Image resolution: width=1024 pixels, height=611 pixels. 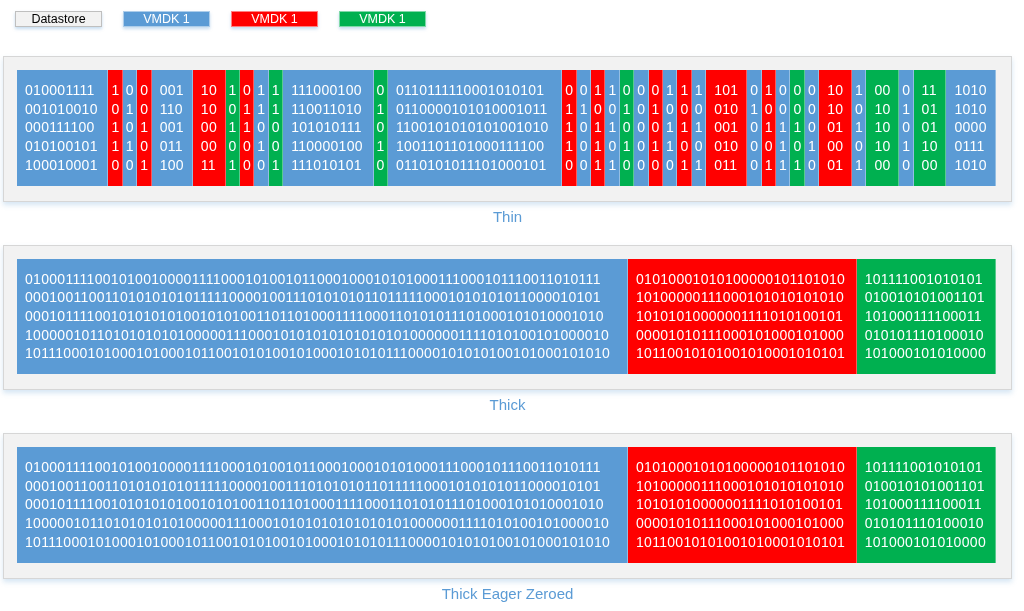 I want to click on data-block: 0 1 0 1 0, so click(x=906, y=128).